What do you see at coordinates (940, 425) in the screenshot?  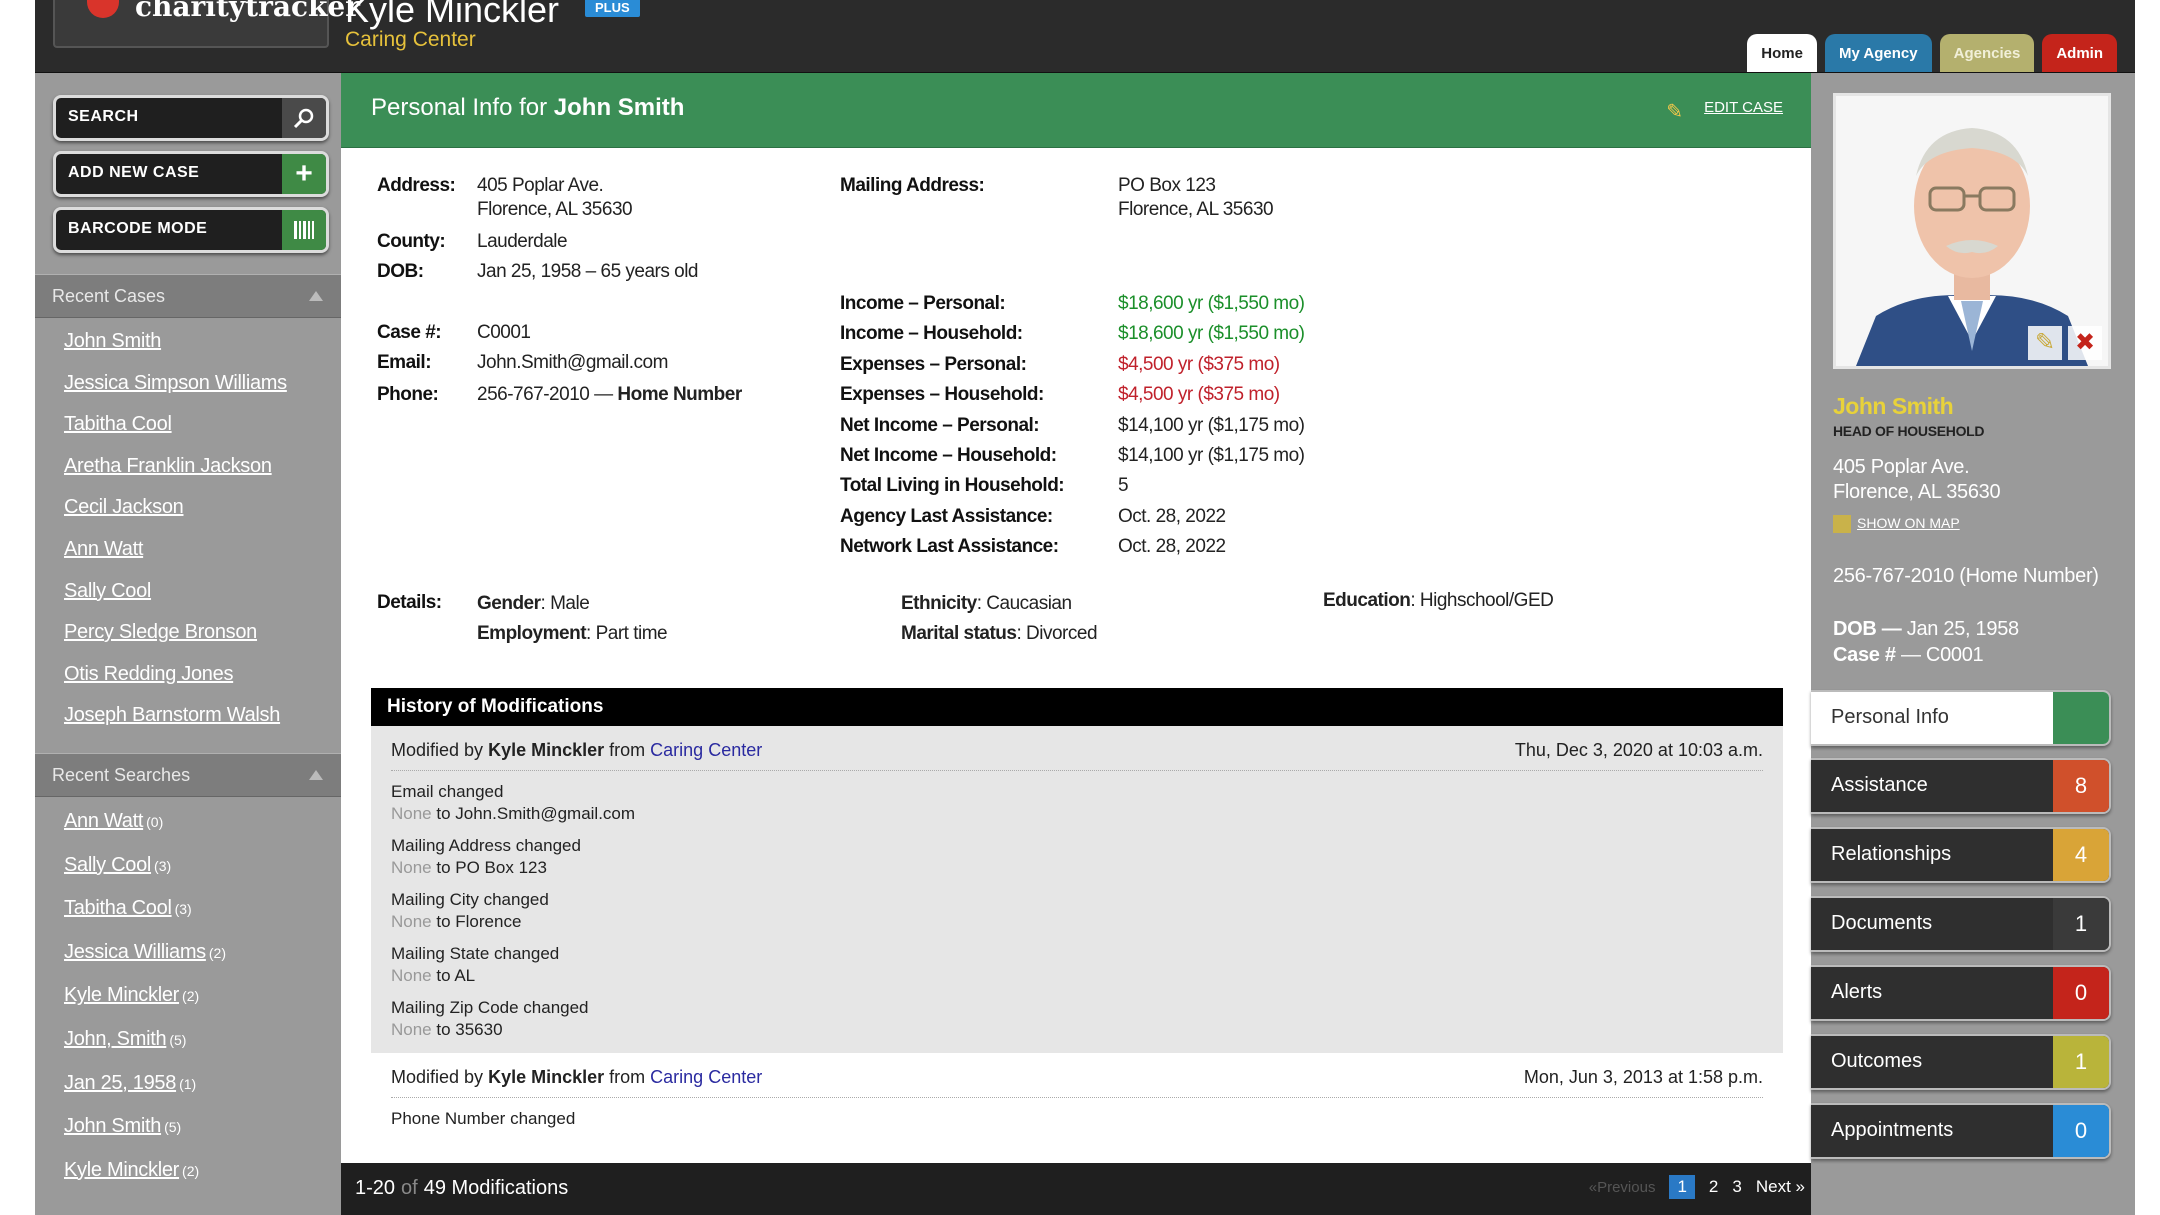 I see `financial-label: Net Income – Personal:` at bounding box center [940, 425].